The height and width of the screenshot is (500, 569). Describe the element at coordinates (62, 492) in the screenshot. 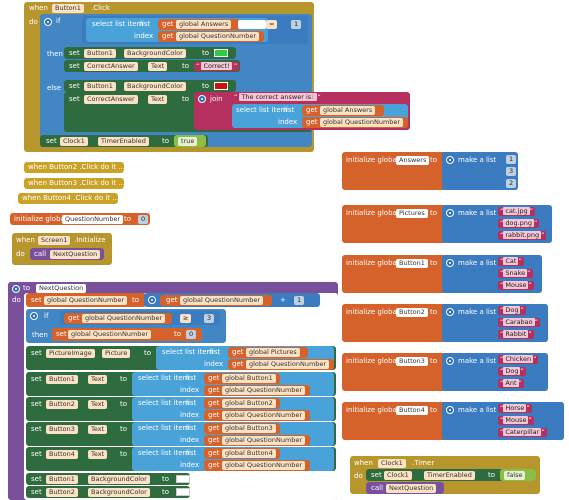

I see `component-dropdown: Button2` at that location.